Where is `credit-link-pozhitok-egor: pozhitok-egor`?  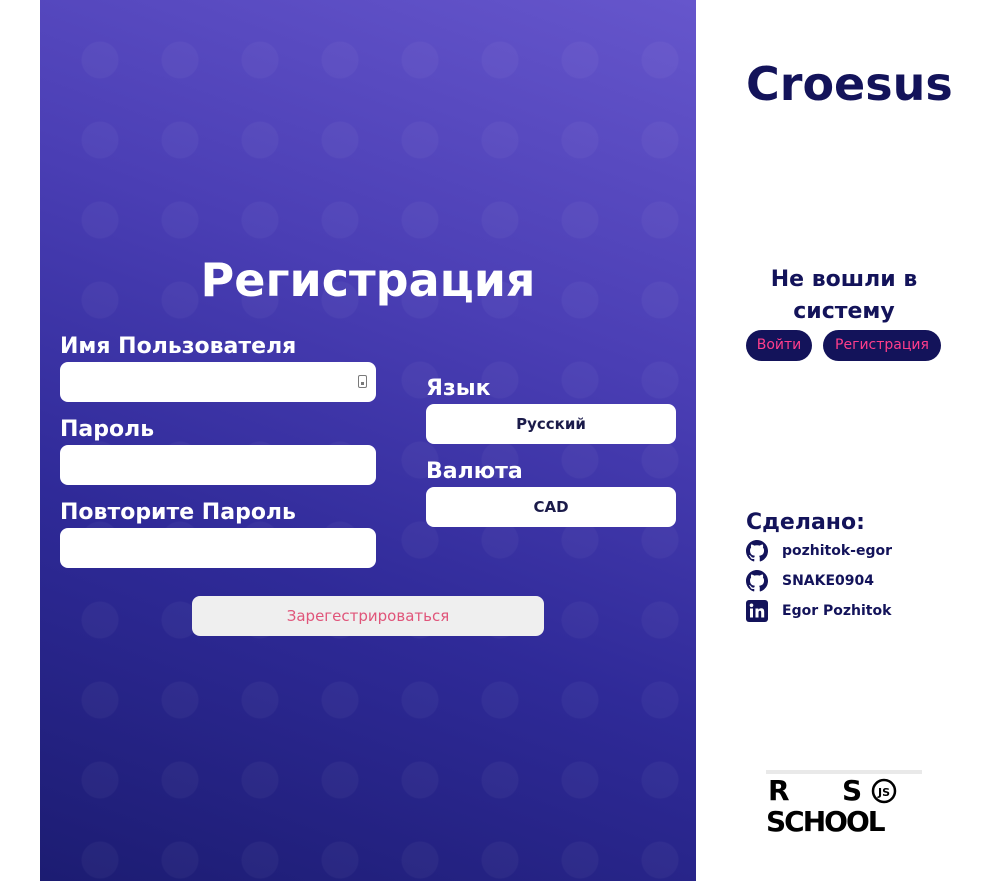 credit-link-pozhitok-egor: pozhitok-egor is located at coordinates (819, 551).